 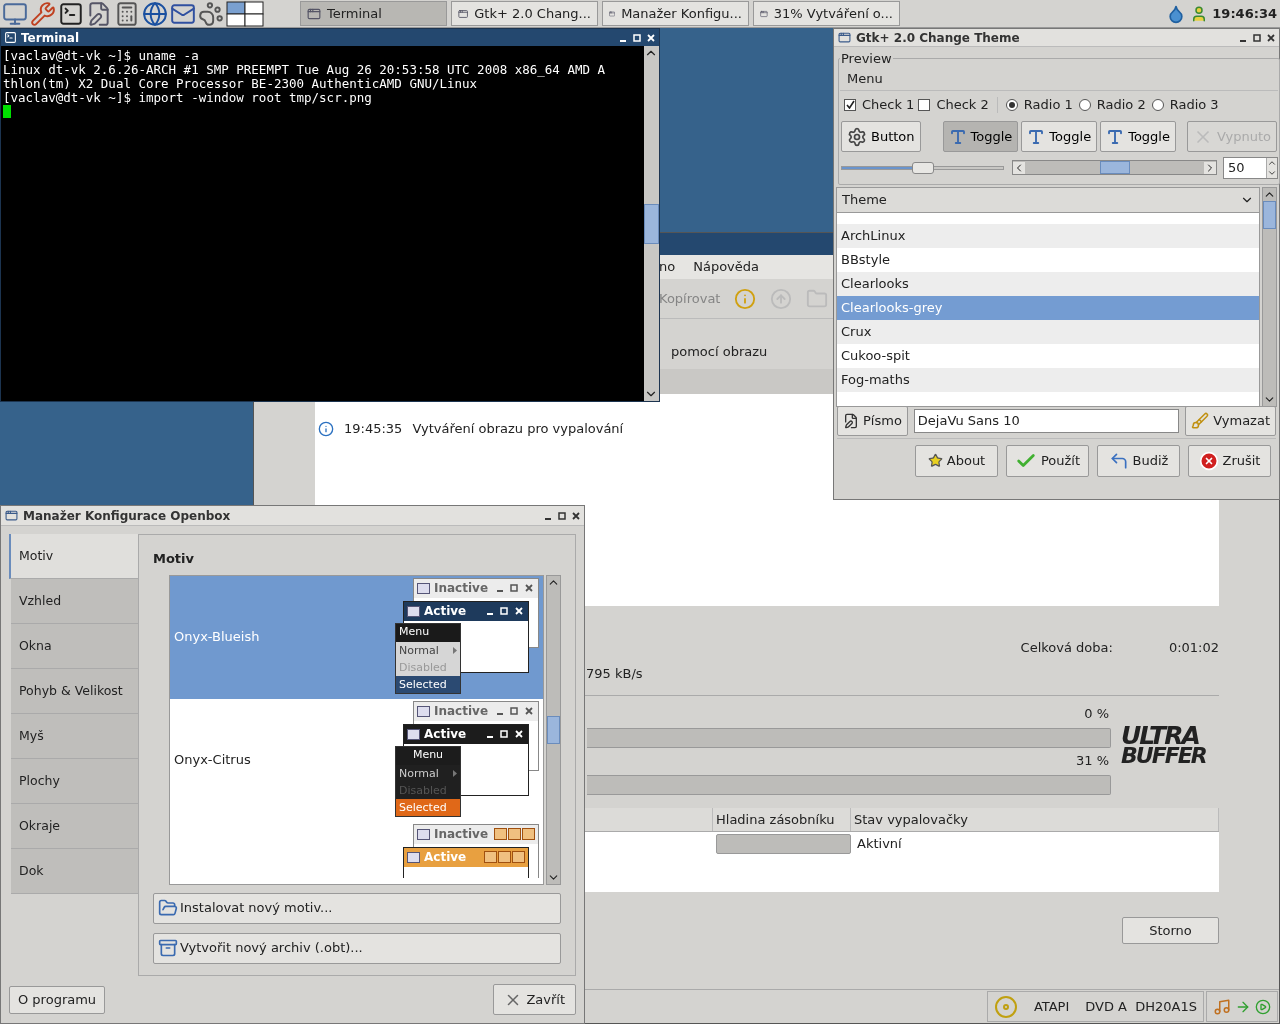 I want to click on close-button: Zavřít, so click(x=534, y=999).